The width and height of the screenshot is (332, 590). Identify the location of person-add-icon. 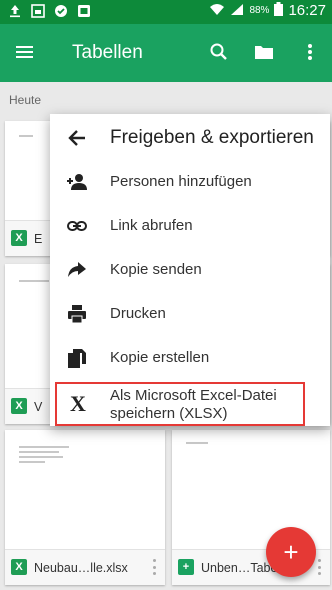
(77, 182).